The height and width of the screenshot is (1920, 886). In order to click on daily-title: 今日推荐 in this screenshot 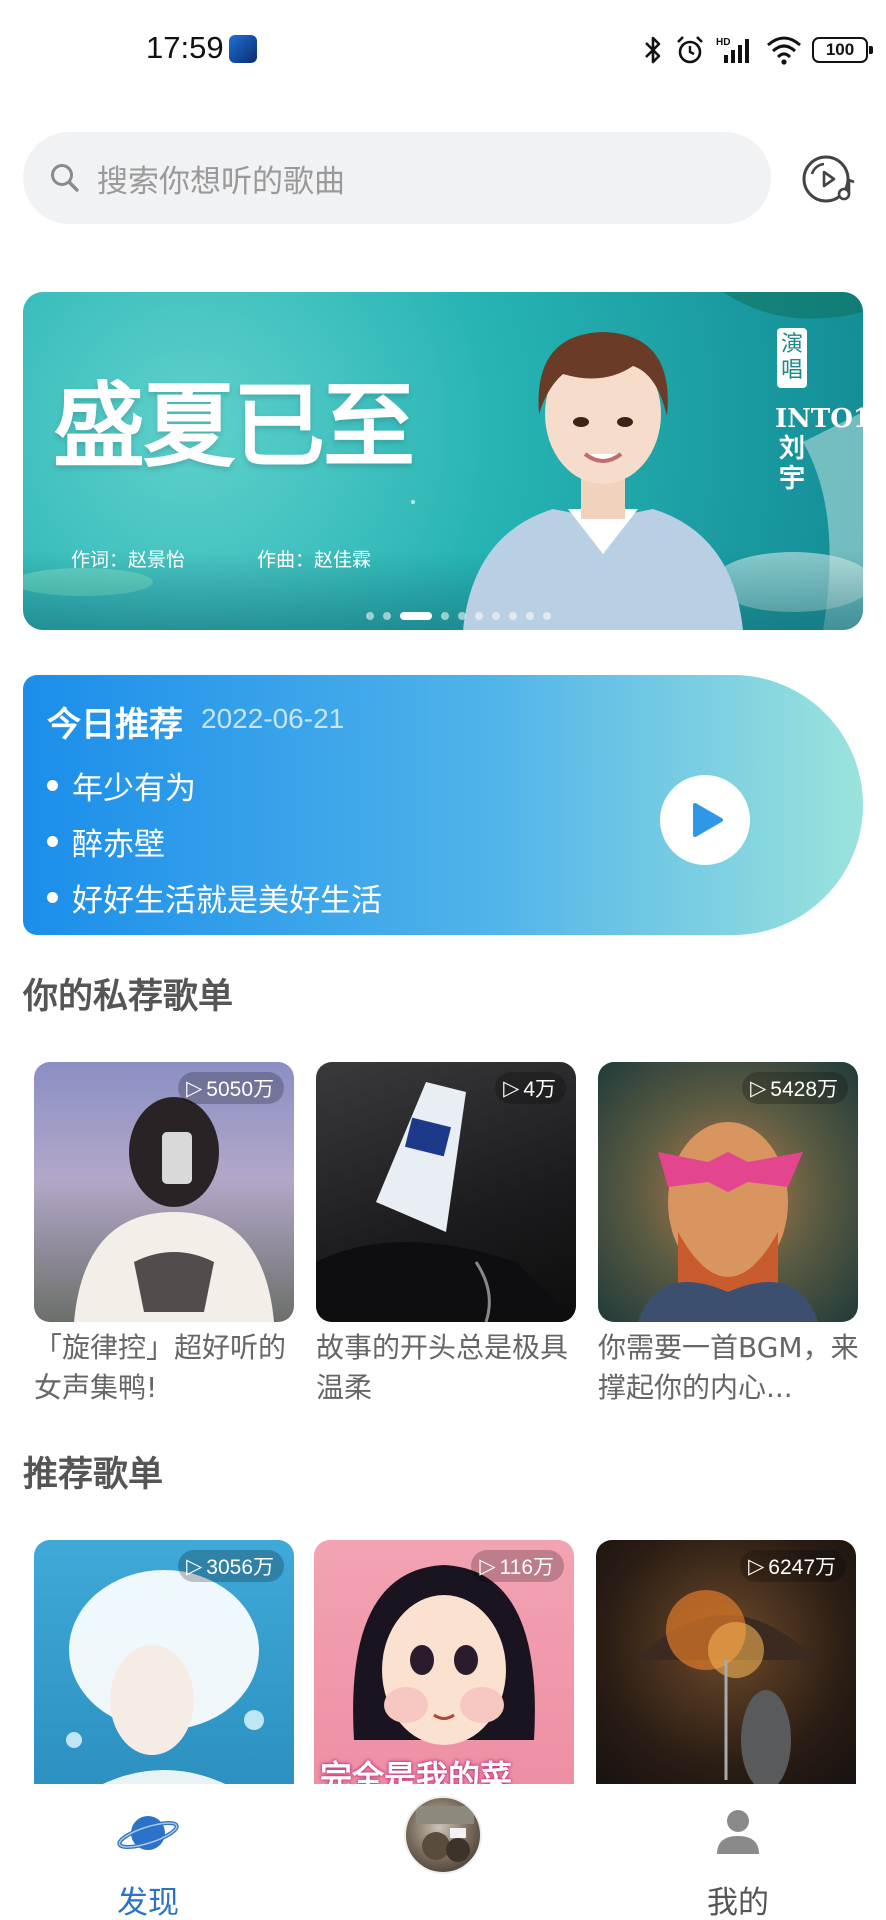, I will do `click(115, 725)`.